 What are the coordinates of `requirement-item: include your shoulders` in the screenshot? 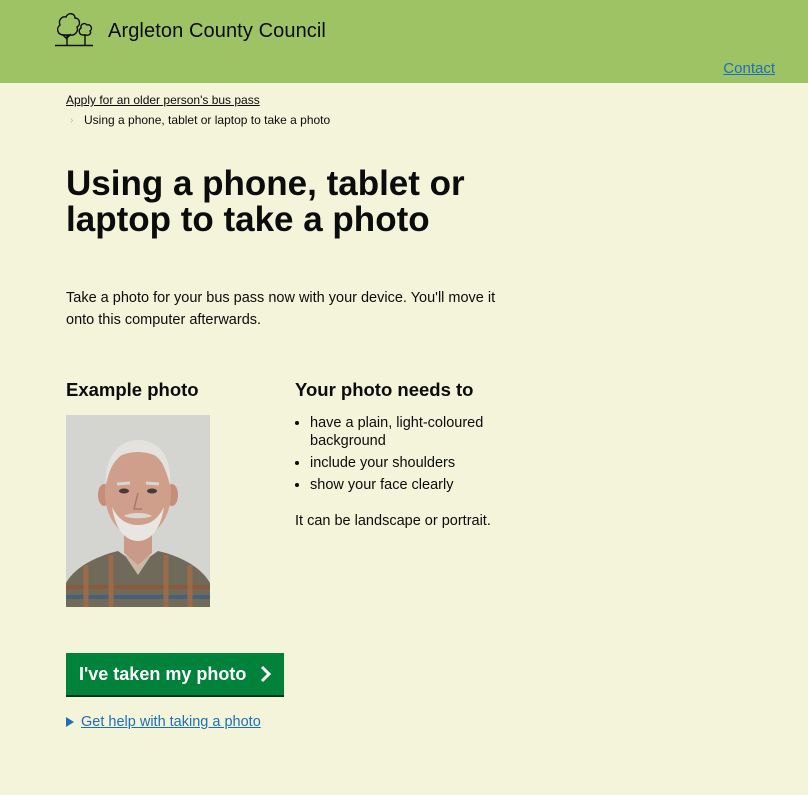 It's located at (420, 463).